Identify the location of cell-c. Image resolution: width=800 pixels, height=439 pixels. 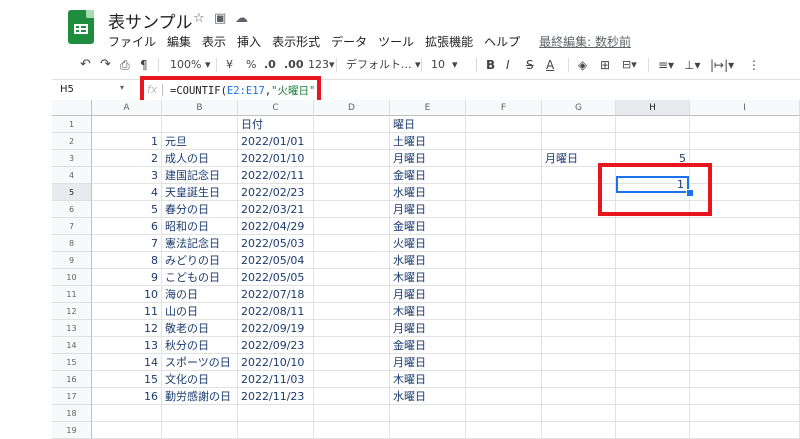
(276, 430).